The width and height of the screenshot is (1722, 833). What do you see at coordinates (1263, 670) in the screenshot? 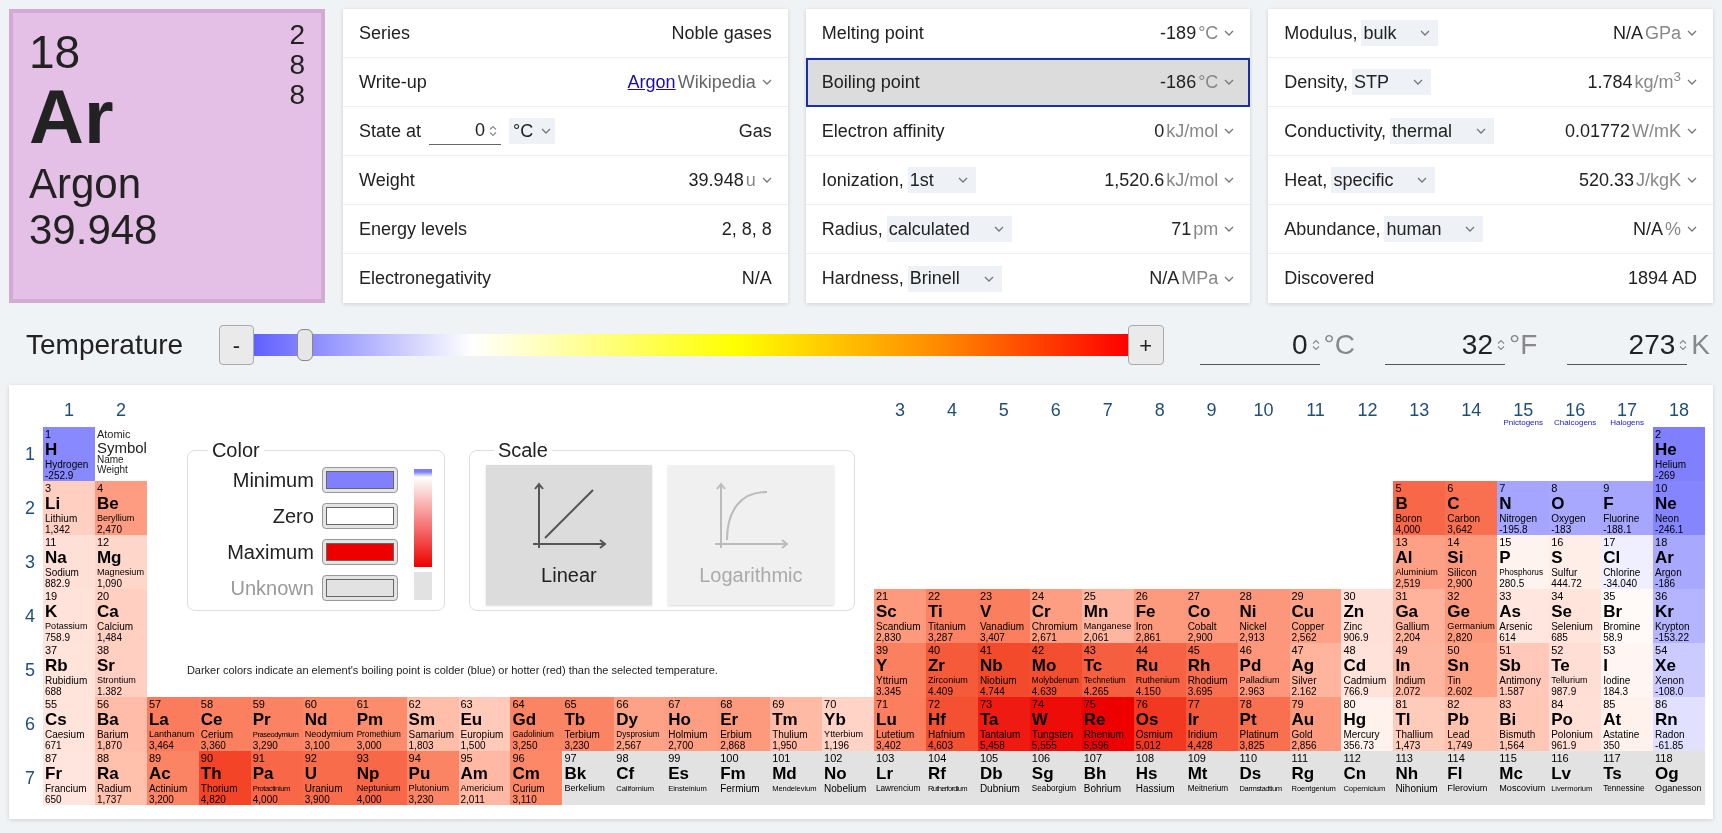
I see `element-tile: 46 Pd Palladium 2.963` at bounding box center [1263, 670].